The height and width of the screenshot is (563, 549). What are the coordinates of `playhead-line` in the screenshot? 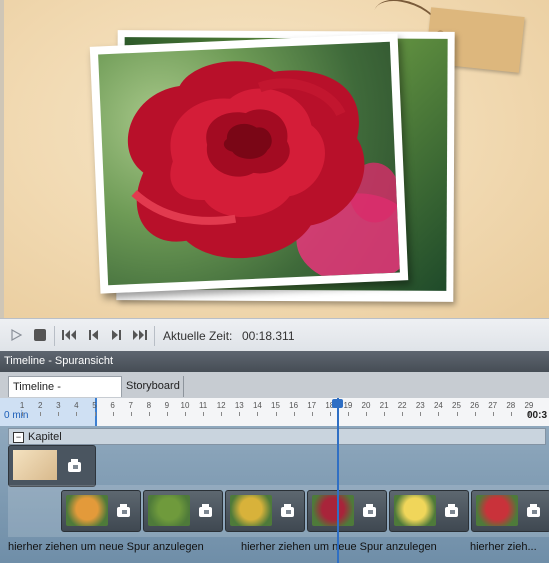 It's located at (338, 480).